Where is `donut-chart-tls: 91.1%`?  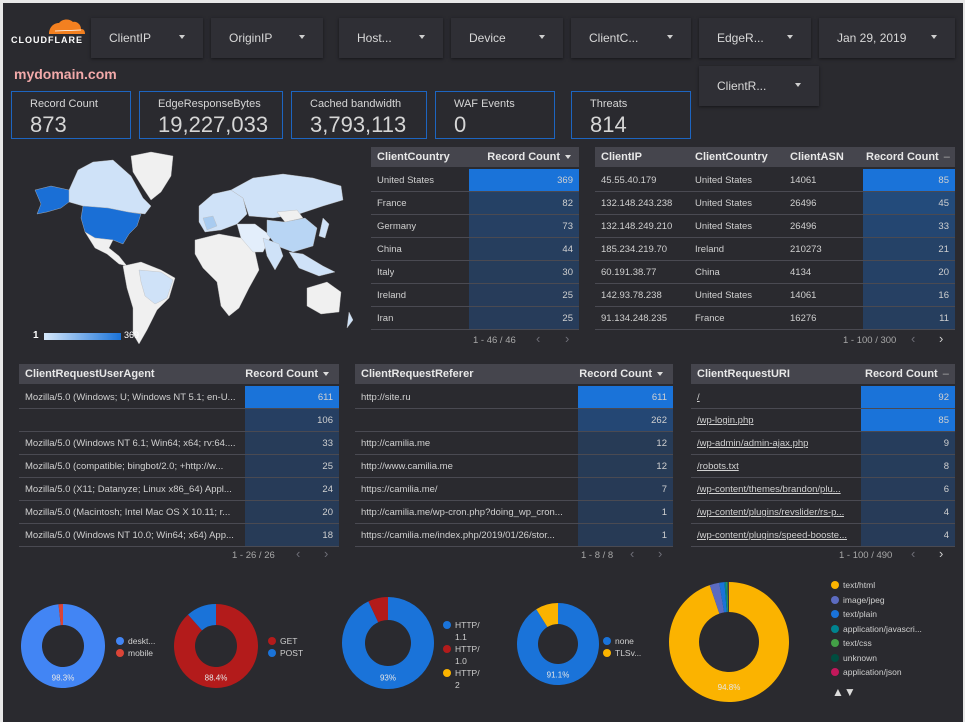 donut-chart-tls: 91.1% is located at coordinates (558, 644).